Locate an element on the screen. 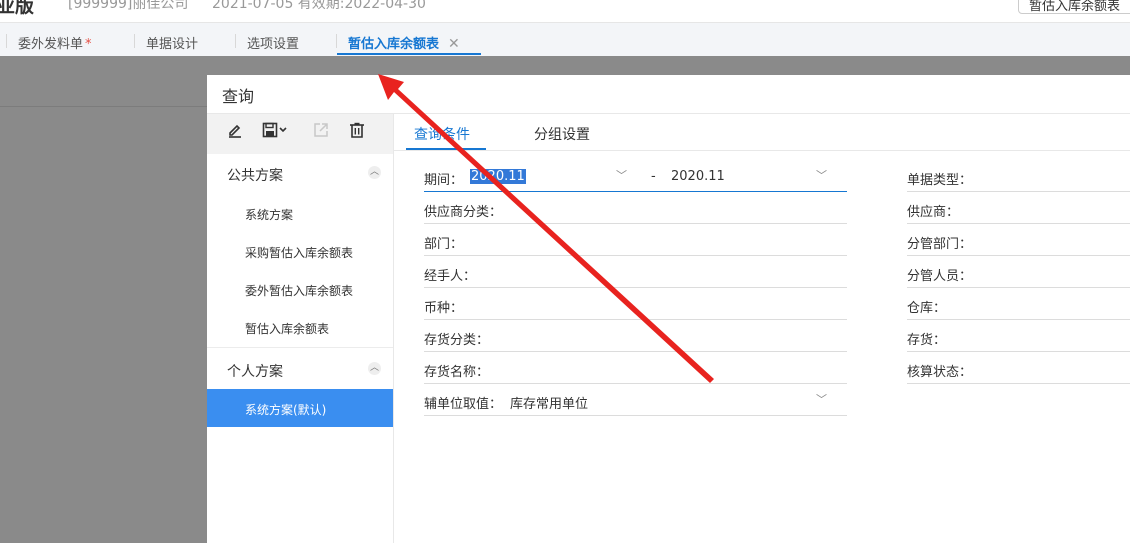 This screenshot has width=1130, height=543. scheme-item-purchase-estimated: 采购暂估入库余额表 is located at coordinates (300, 251).